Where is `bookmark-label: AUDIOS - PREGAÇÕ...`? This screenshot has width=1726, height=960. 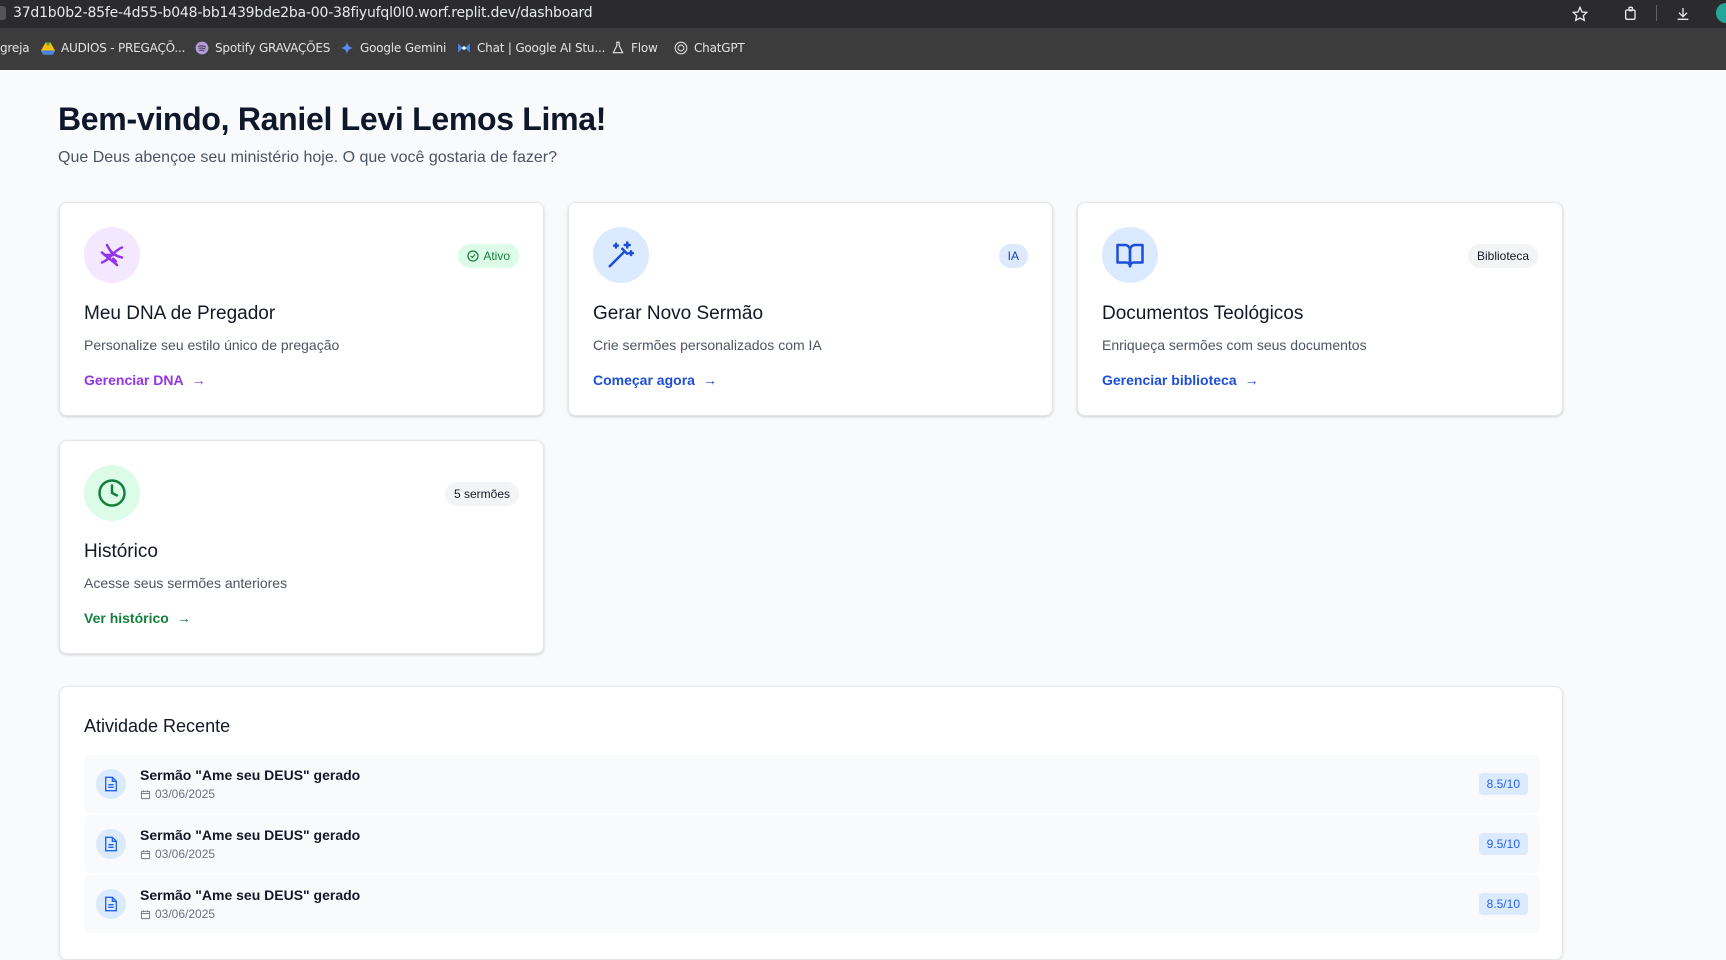 bookmark-label: AUDIOS - PREGAÇÕ... is located at coordinates (123, 48).